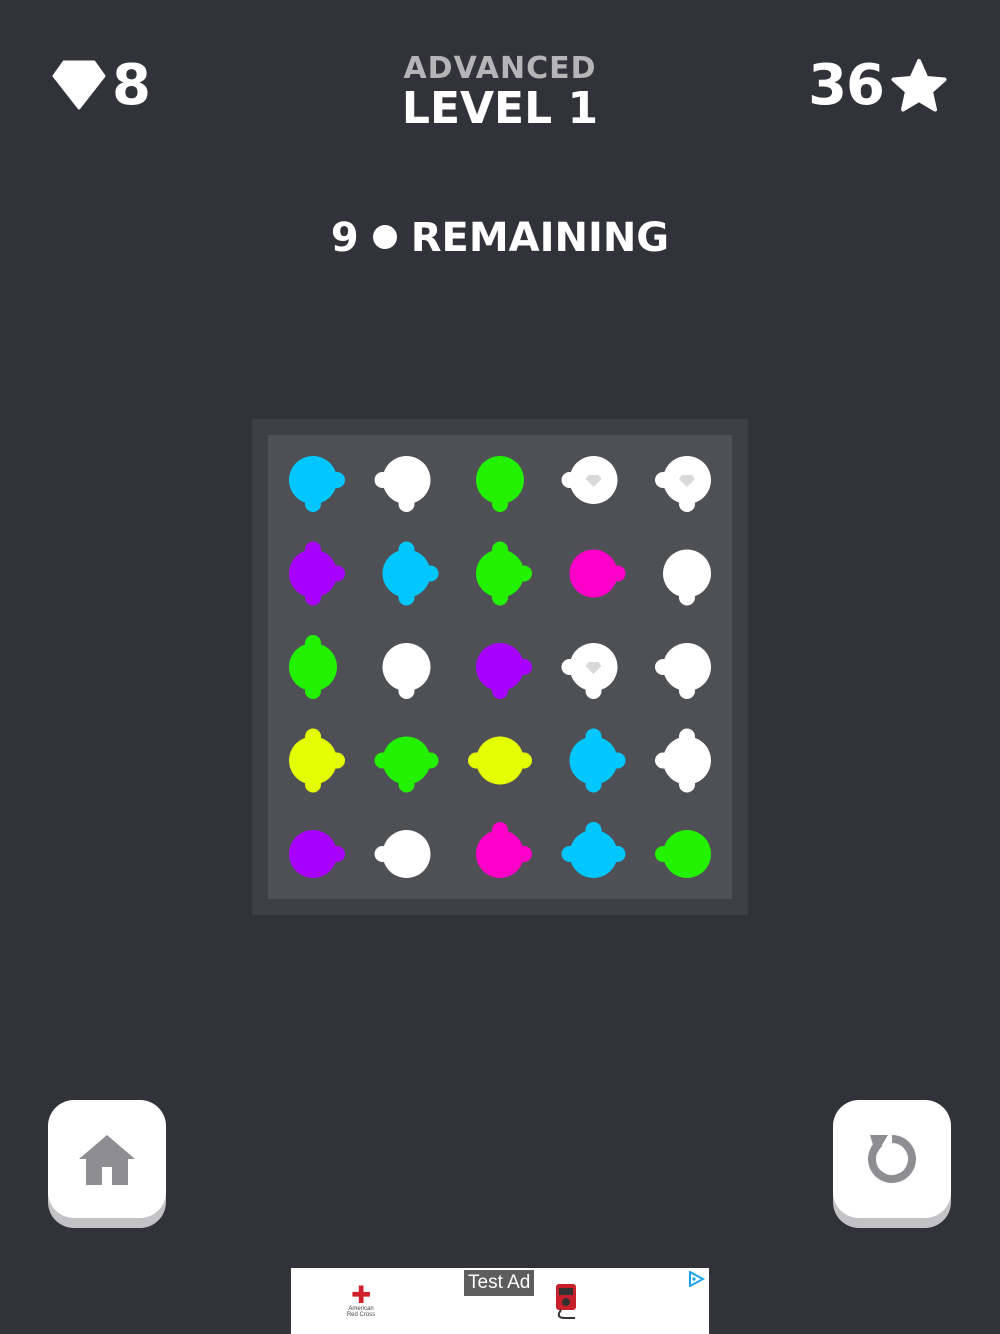  I want to click on restart-button, so click(892, 1164).